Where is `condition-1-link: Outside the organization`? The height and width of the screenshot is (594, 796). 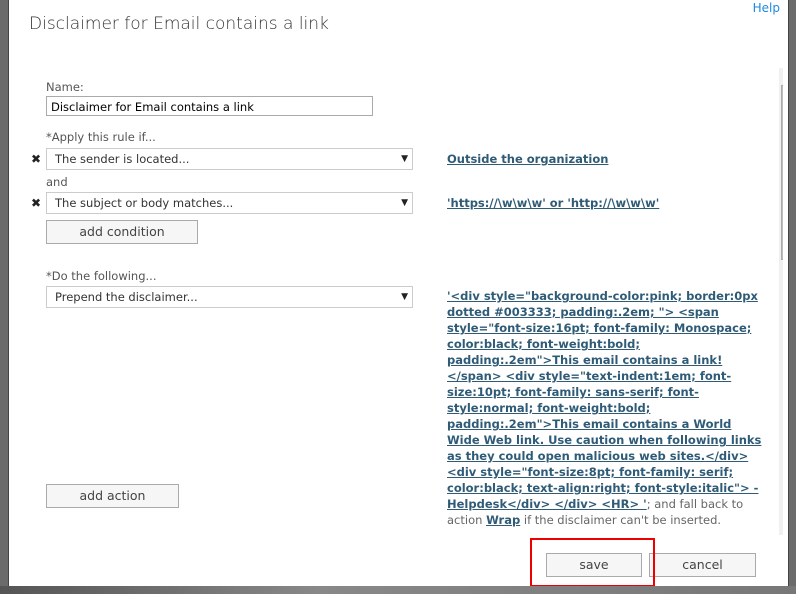
condition-1-link: Outside the organization is located at coordinates (527, 159).